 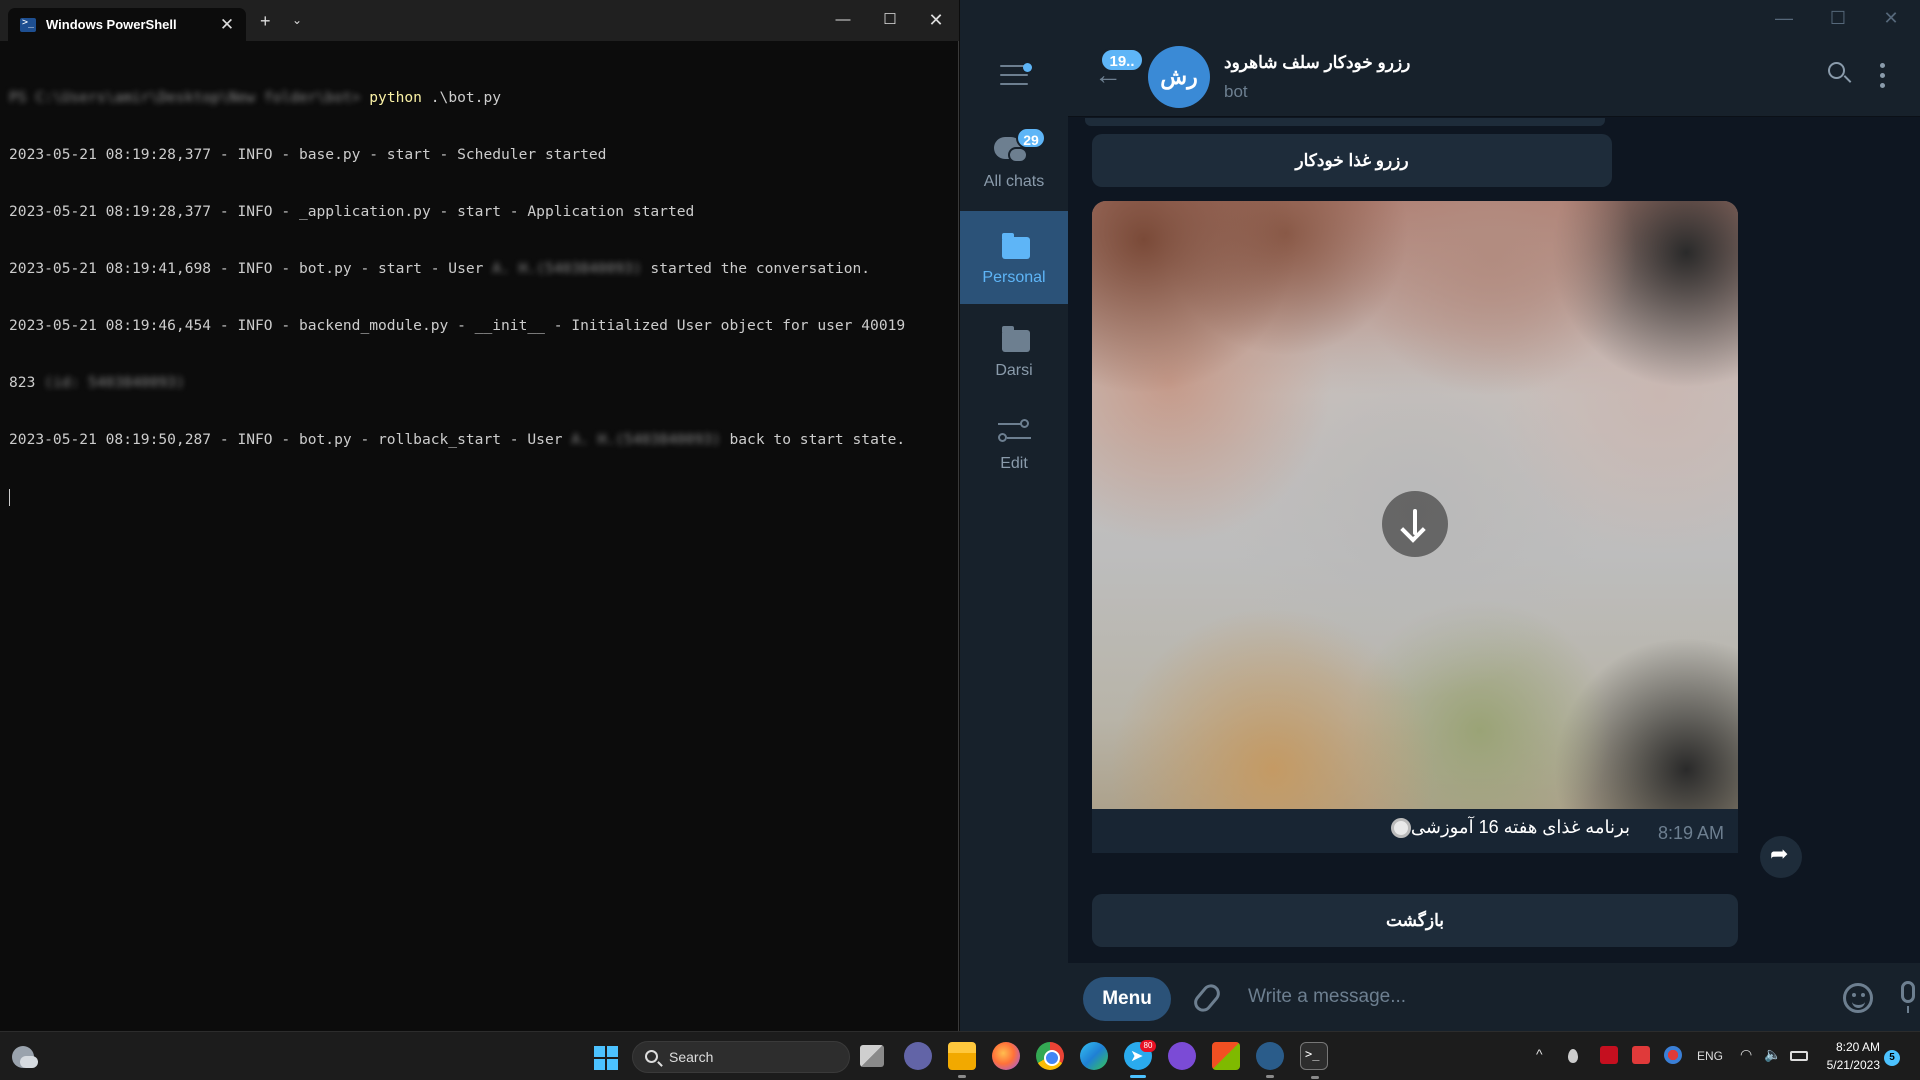 What do you see at coordinates (227, 25) in the screenshot?
I see `tab-close-icon: ✕` at bounding box center [227, 25].